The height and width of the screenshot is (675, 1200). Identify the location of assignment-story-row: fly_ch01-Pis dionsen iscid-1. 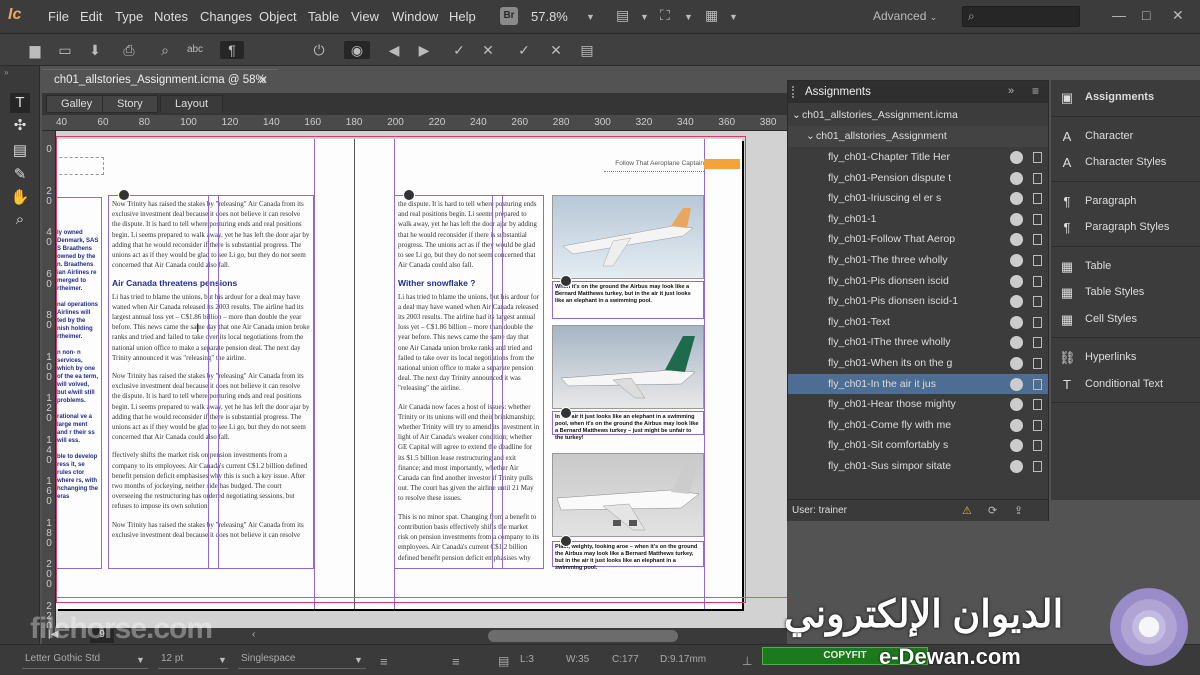
(918, 301).